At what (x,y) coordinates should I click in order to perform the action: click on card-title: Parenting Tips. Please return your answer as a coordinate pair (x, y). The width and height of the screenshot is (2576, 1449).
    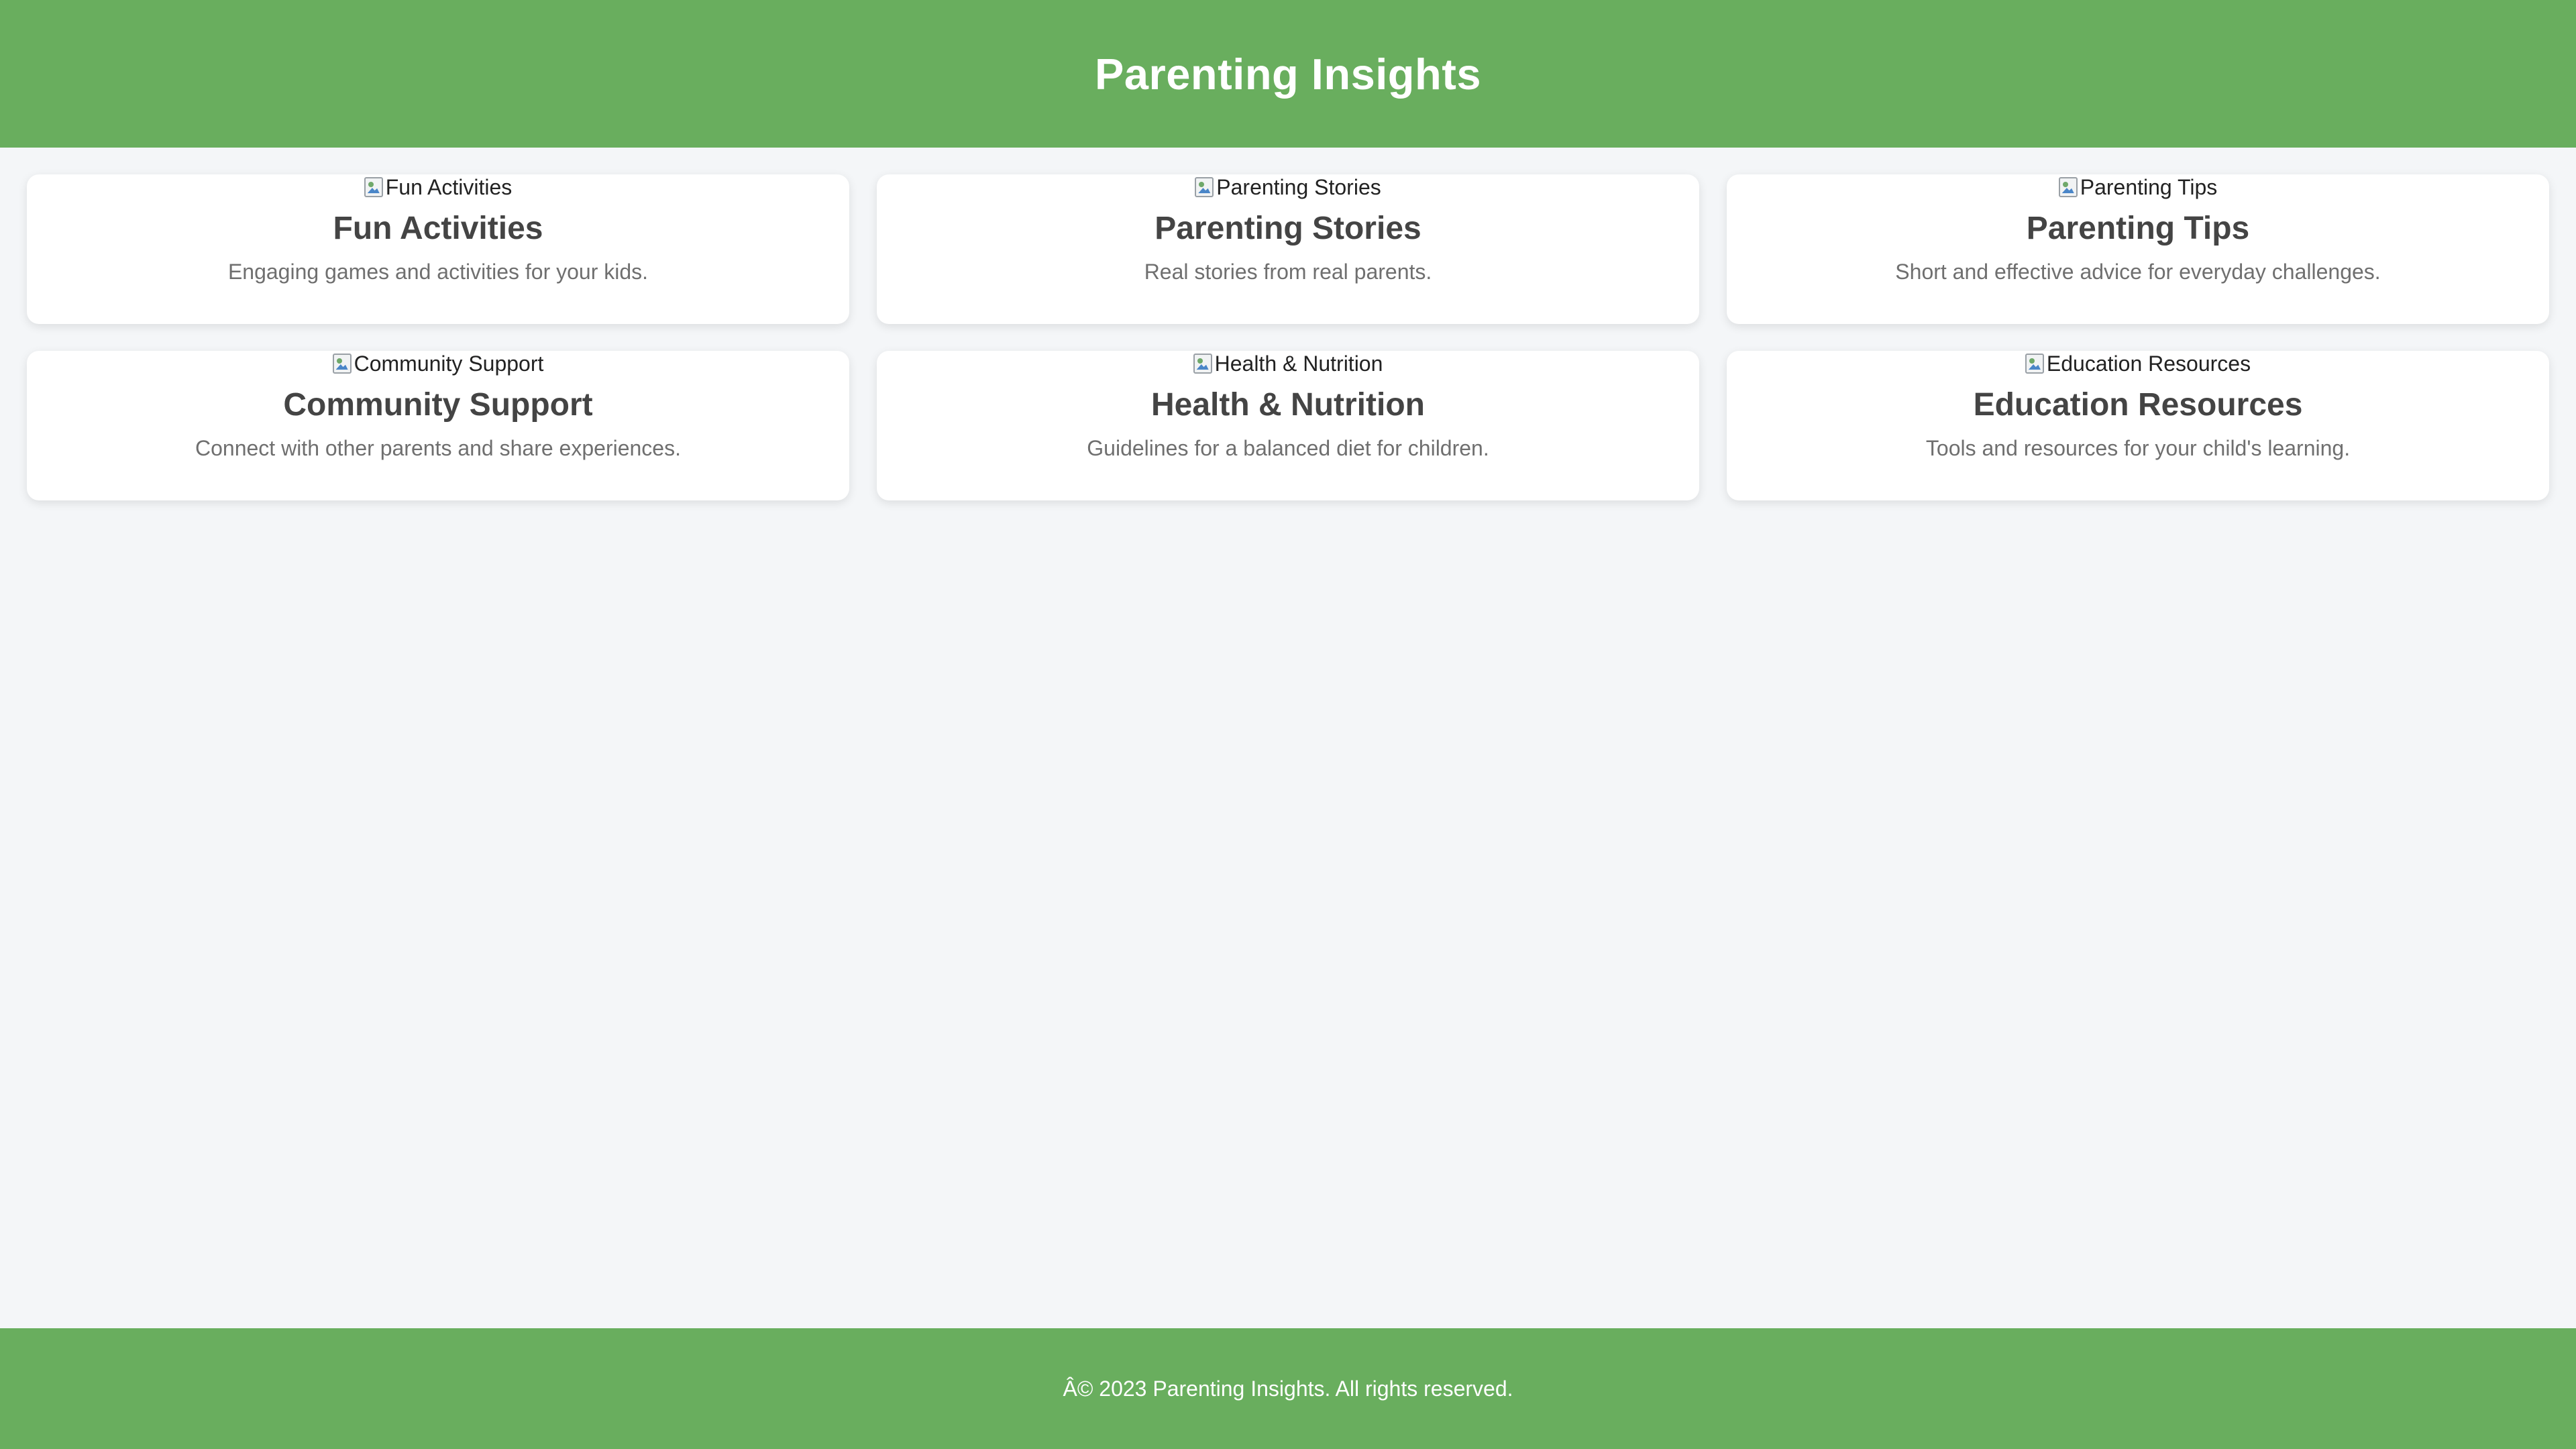
    Looking at the image, I should click on (2138, 228).